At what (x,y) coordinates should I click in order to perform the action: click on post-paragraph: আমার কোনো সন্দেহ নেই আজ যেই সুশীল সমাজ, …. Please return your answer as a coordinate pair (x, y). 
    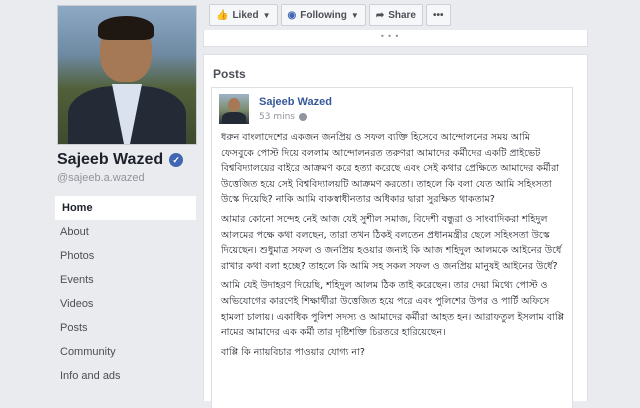
    Looking at the image, I should click on (391, 242).